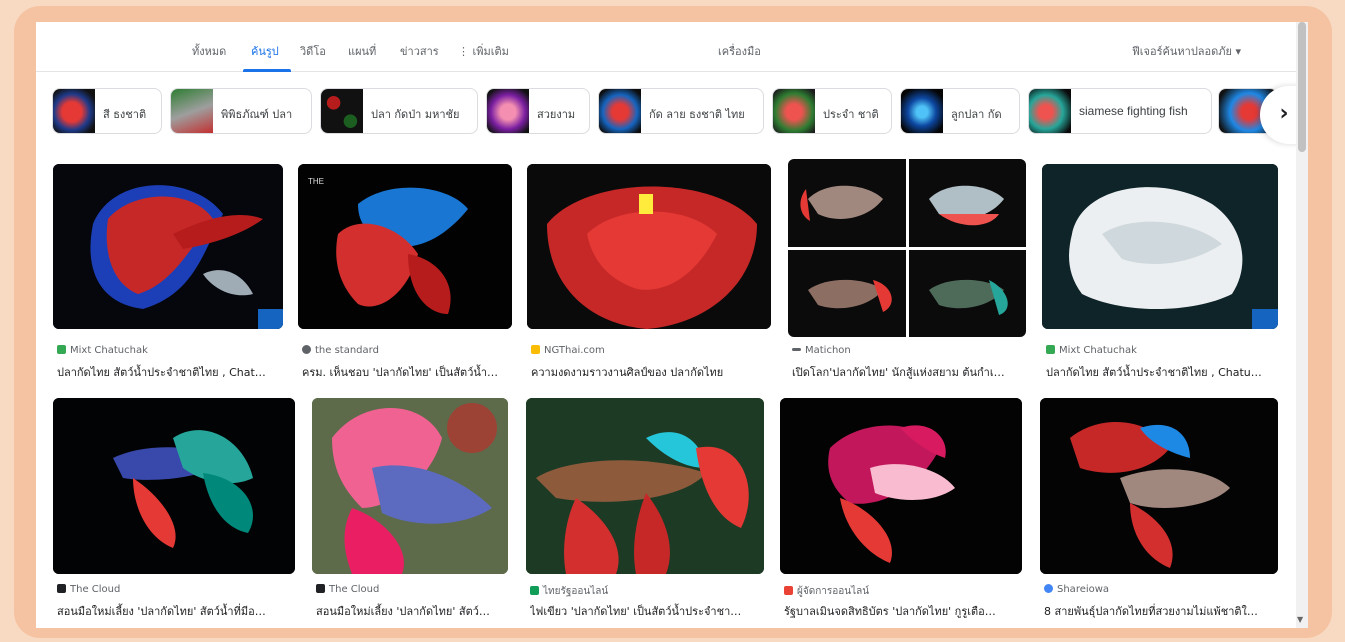 The height and width of the screenshot is (642, 1345). What do you see at coordinates (340, 350) in the screenshot?
I see `result-source: the standard` at bounding box center [340, 350].